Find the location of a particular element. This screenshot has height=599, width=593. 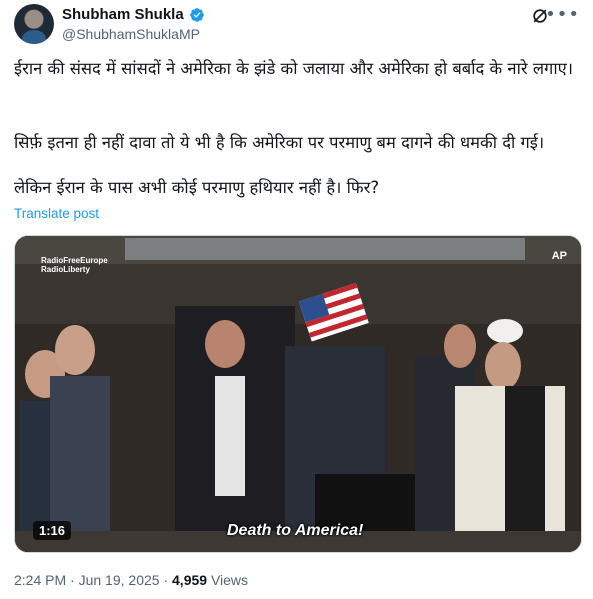

video-subtitle: Death to America! is located at coordinates (295, 530).